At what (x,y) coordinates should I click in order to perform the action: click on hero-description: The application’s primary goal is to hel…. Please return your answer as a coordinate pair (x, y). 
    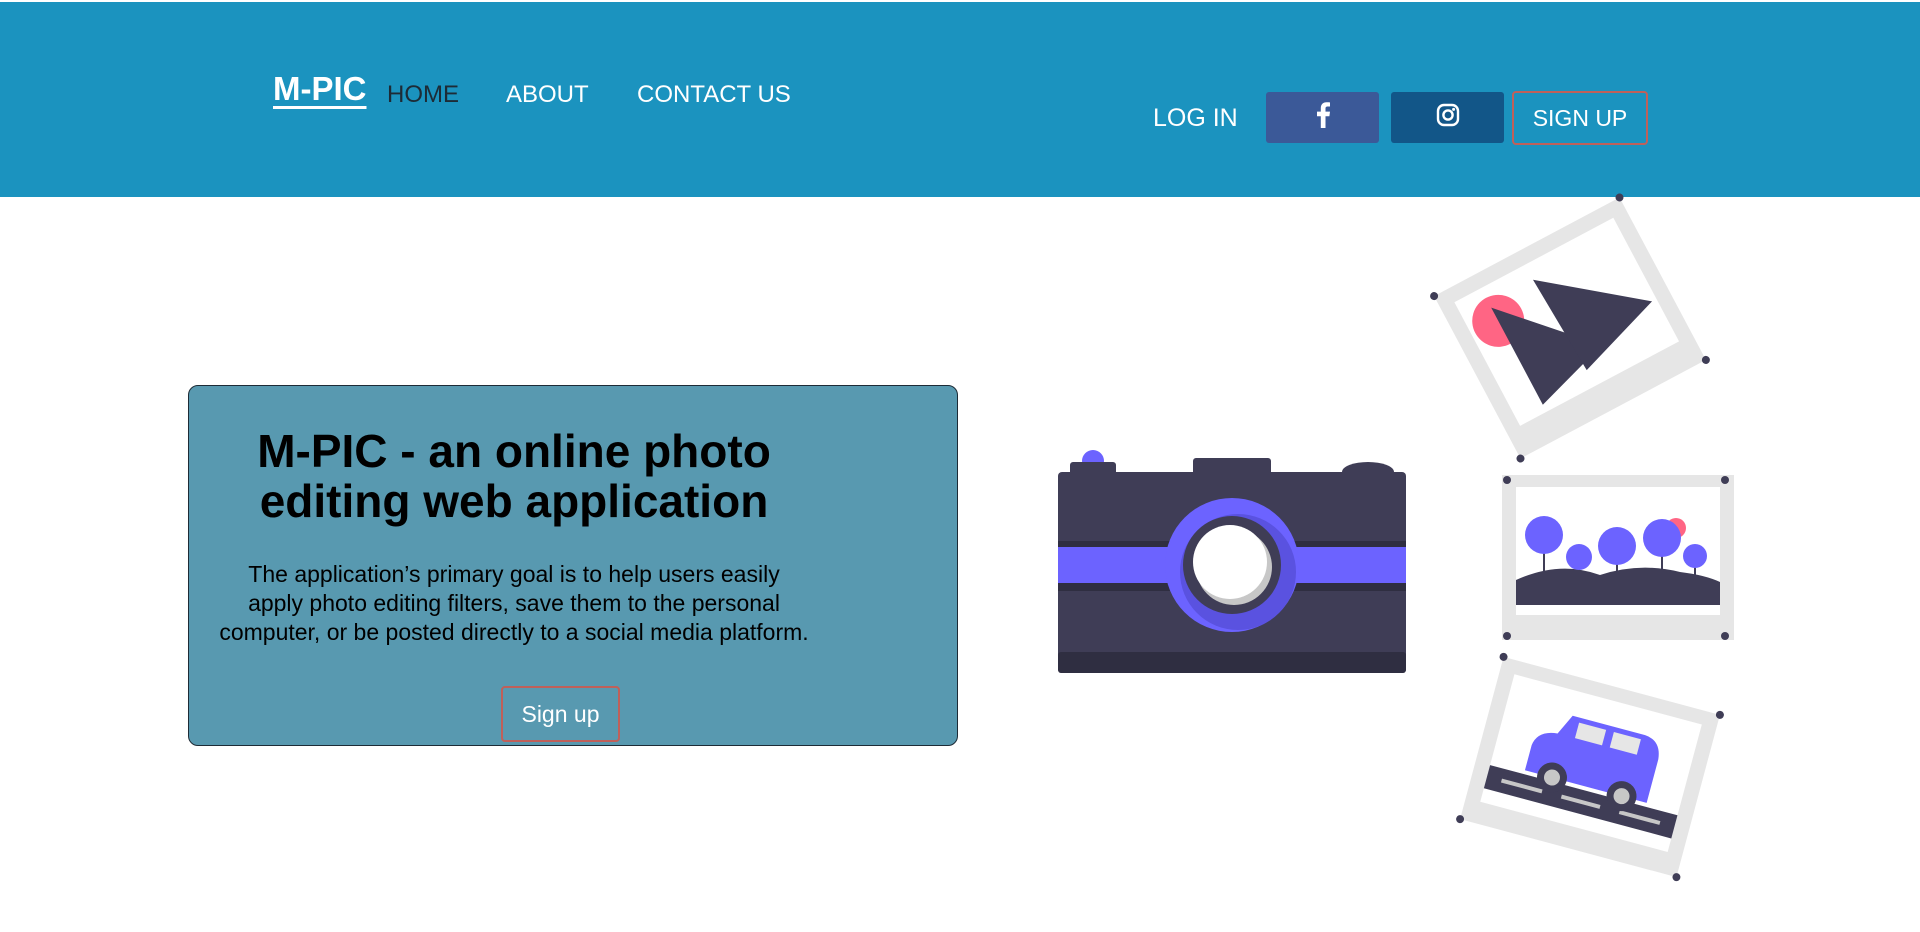
    Looking at the image, I should click on (514, 603).